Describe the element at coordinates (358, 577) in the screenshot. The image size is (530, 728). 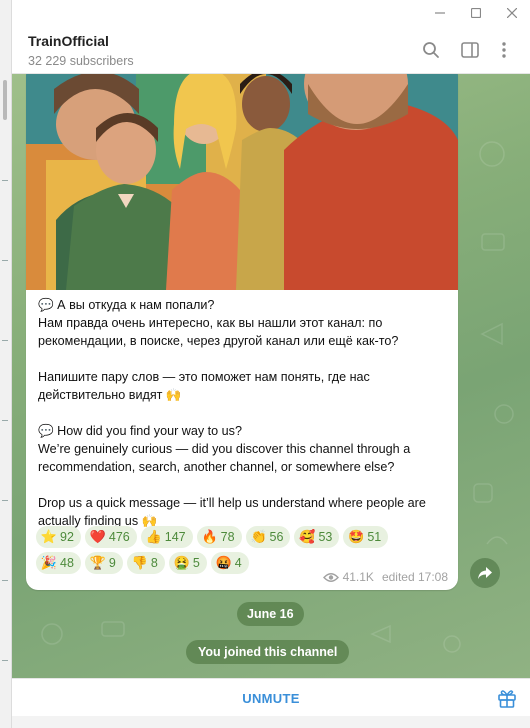
I see `view-count: 41.1K` at that location.